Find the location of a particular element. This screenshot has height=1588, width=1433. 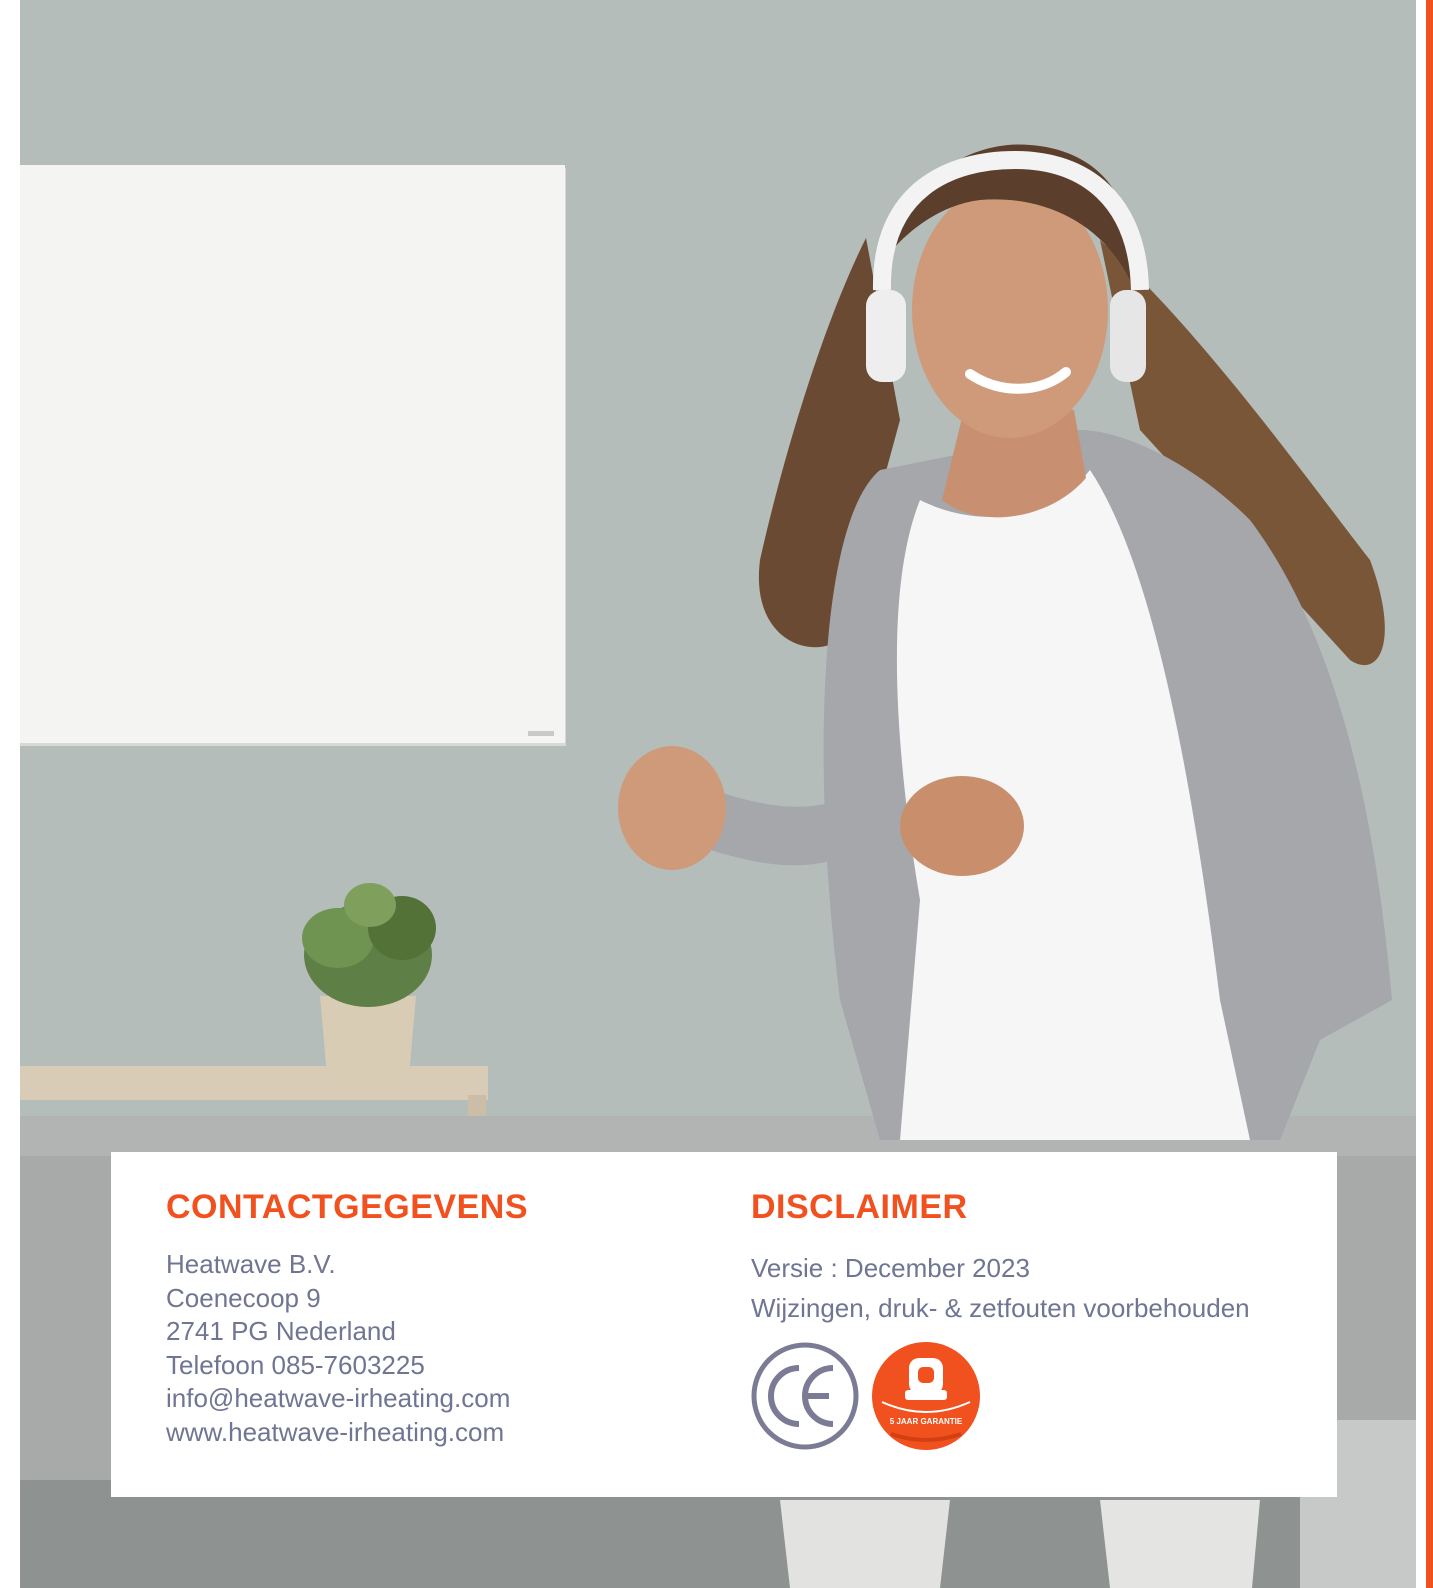

disclaimer-heading: DISCLAIMER is located at coordinates (859, 1207).